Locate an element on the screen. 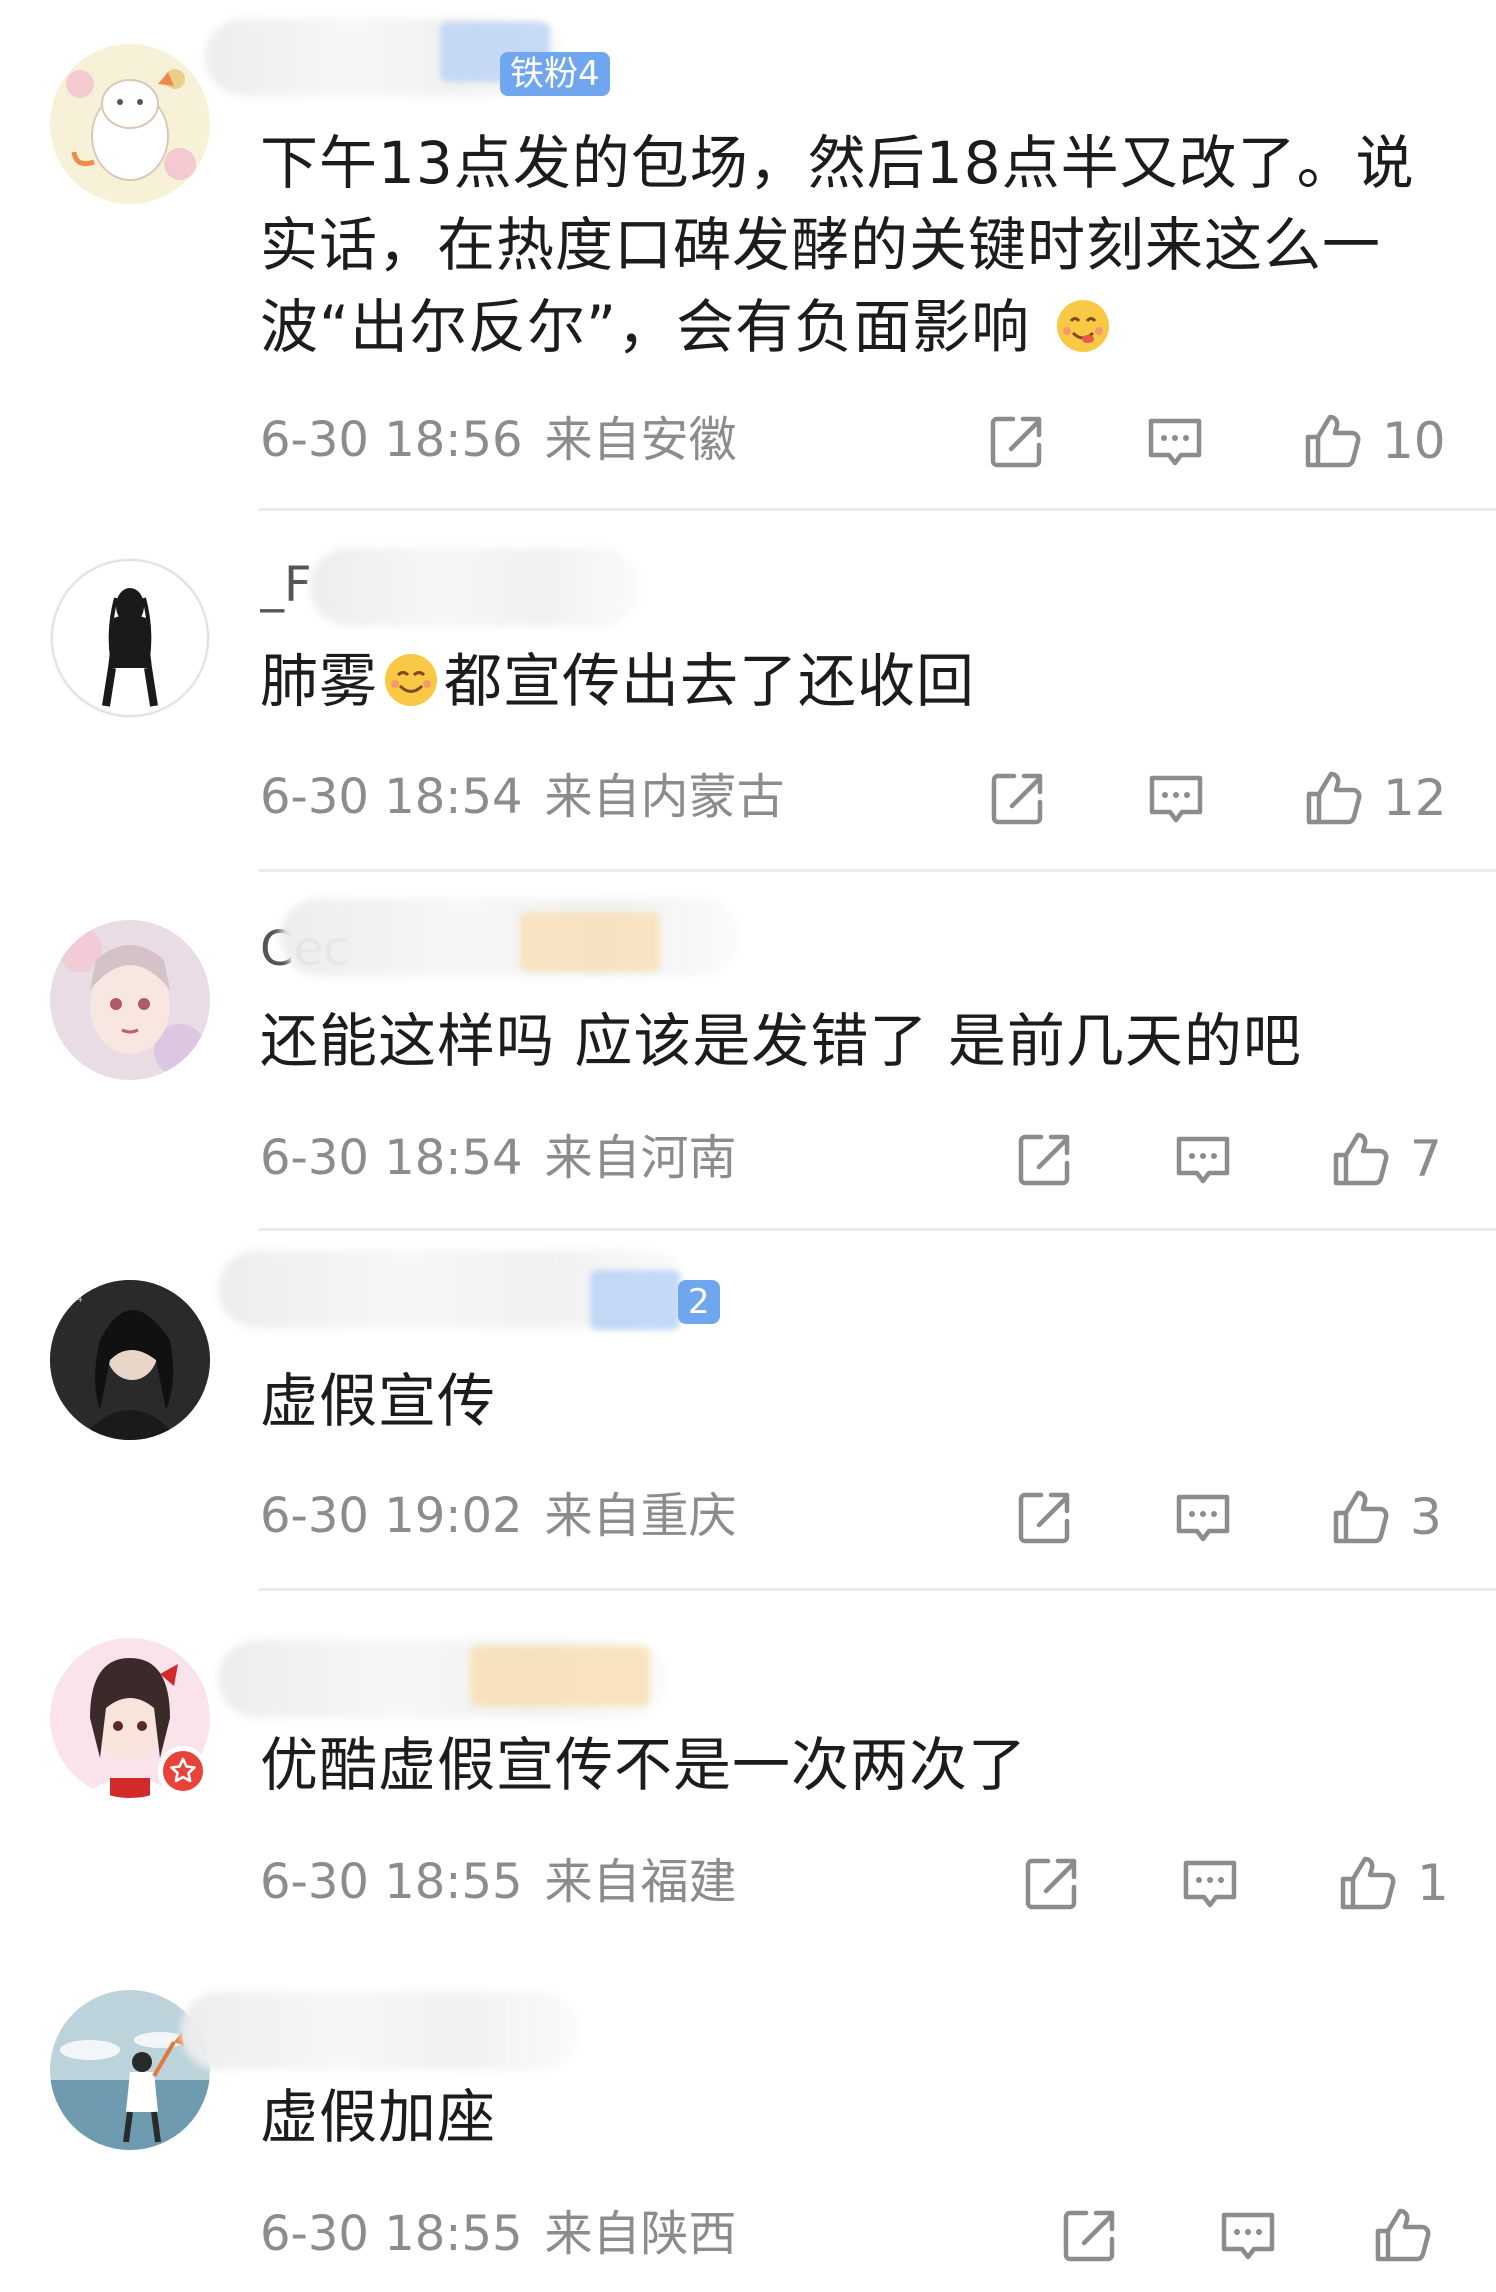 This screenshot has width=1496, height=2292. comment-date: 6-30 18:56 is located at coordinates (391, 440).